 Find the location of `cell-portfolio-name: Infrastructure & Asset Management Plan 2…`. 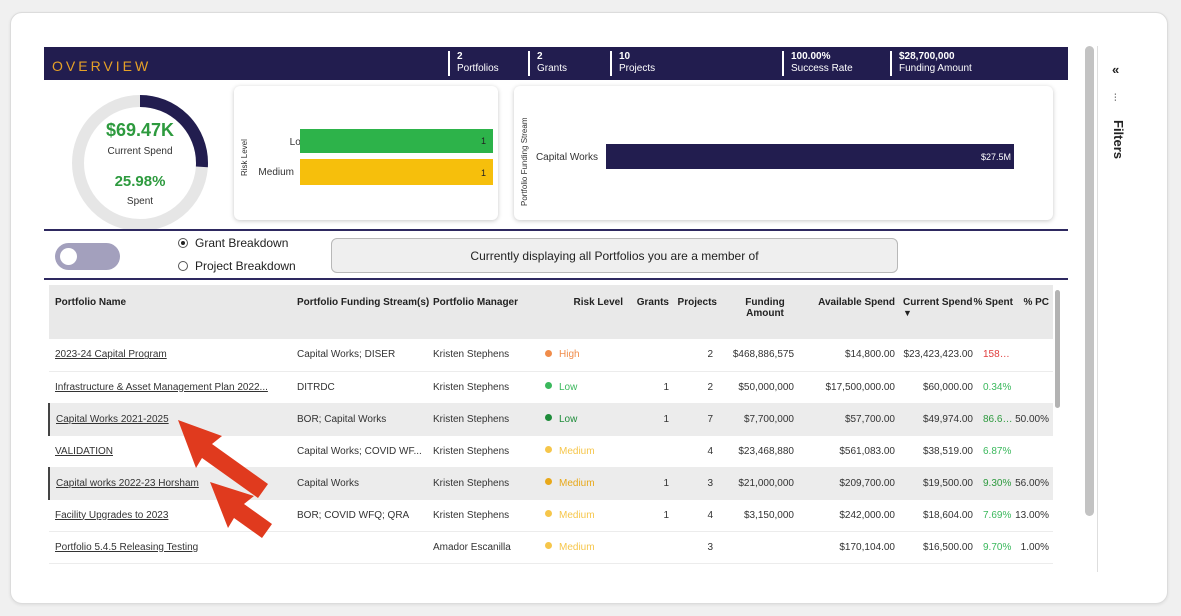

cell-portfolio-name: Infrastructure & Asset Management Plan 2… is located at coordinates (170, 387).